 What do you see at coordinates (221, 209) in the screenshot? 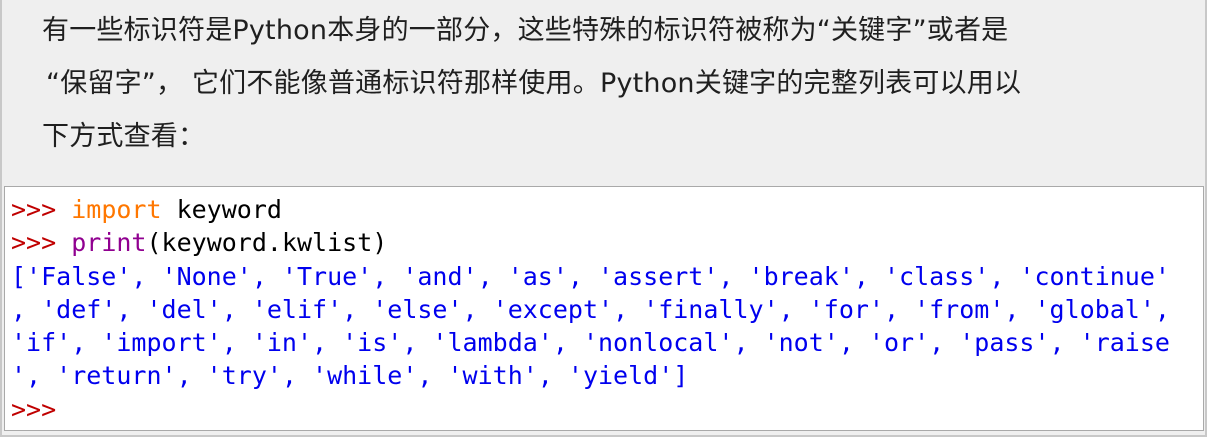
I see `import-target: keyword` at bounding box center [221, 209].